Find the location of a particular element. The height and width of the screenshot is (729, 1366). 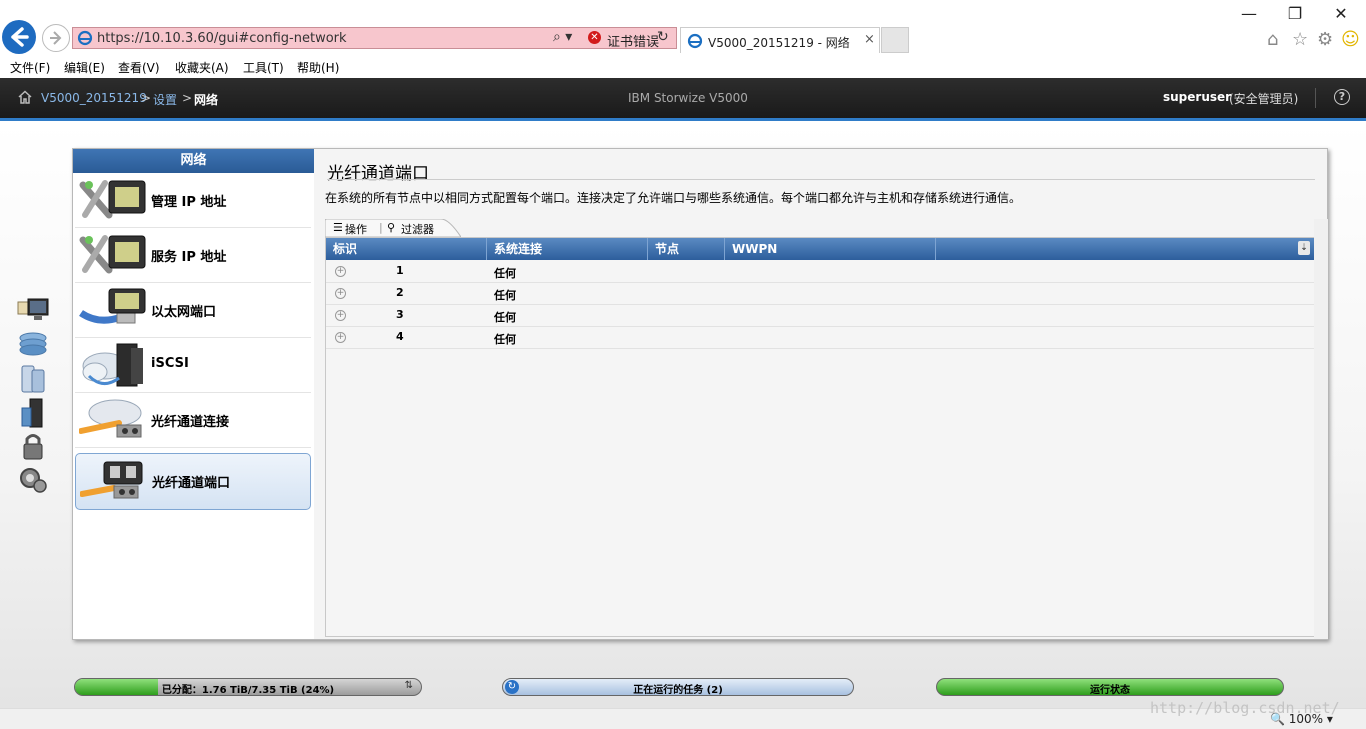

nav-item-fc-ports: 光纤通道端口 is located at coordinates (193, 481).